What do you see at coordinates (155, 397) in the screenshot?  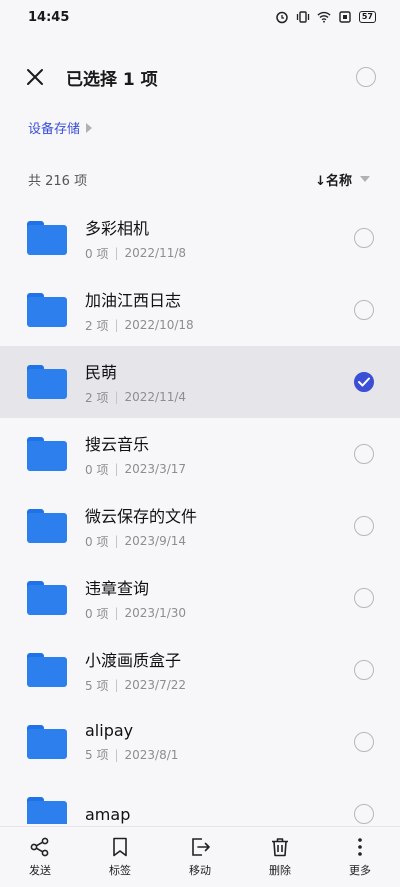 I see `file-date: 2022/11/4` at bounding box center [155, 397].